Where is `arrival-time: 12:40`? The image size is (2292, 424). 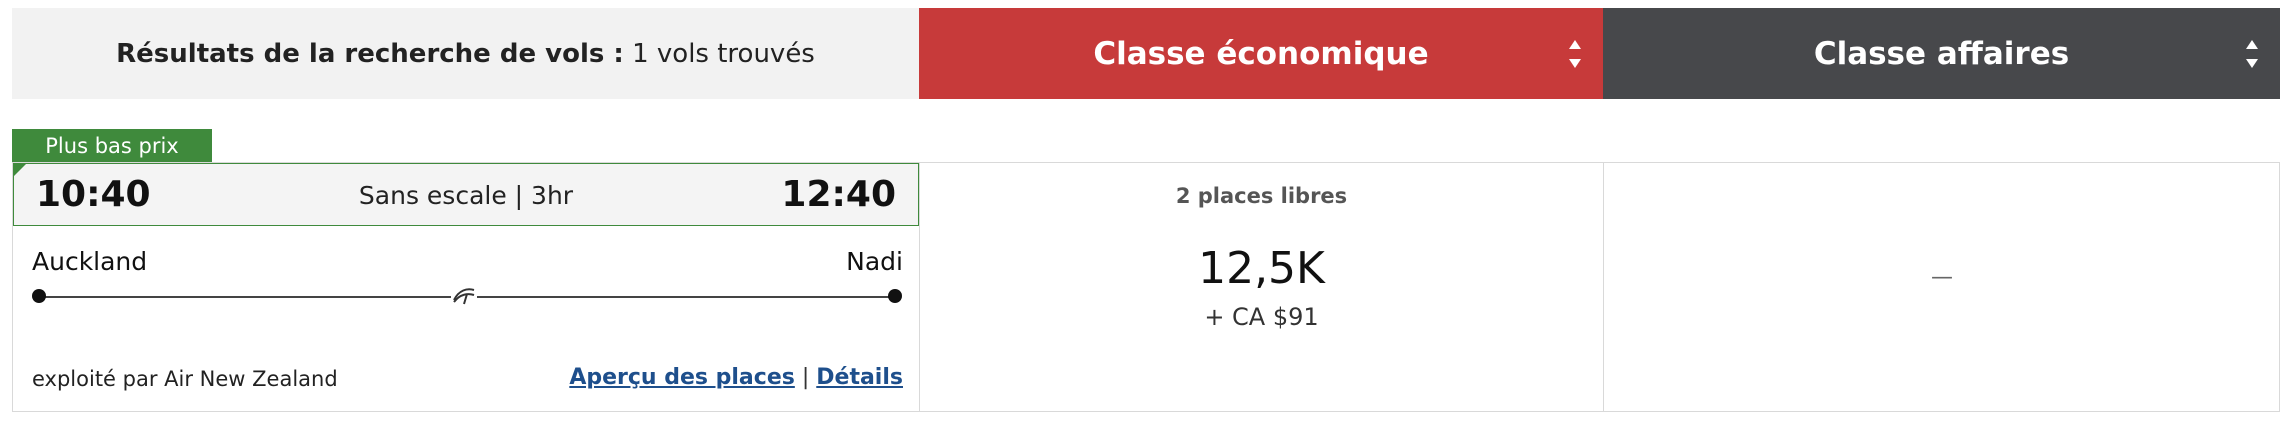 arrival-time: 12:40 is located at coordinates (838, 194).